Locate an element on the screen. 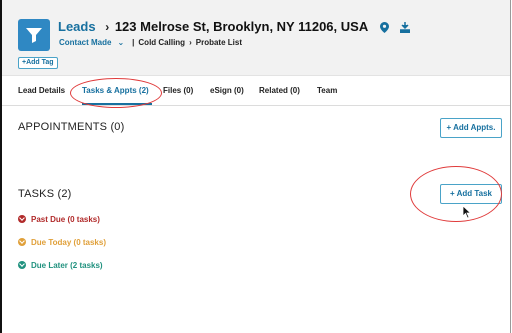  tab-files: Files (0) is located at coordinates (178, 90).